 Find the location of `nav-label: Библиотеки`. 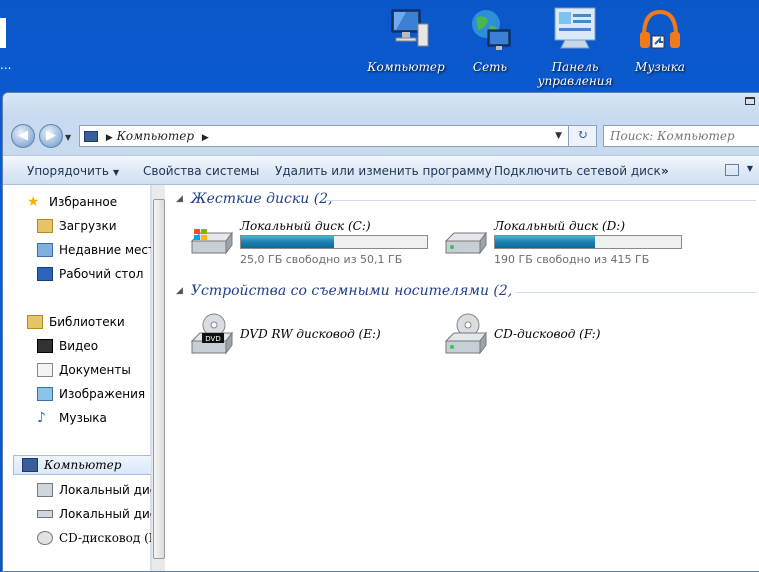

nav-label: Библиотеки is located at coordinates (87, 322).